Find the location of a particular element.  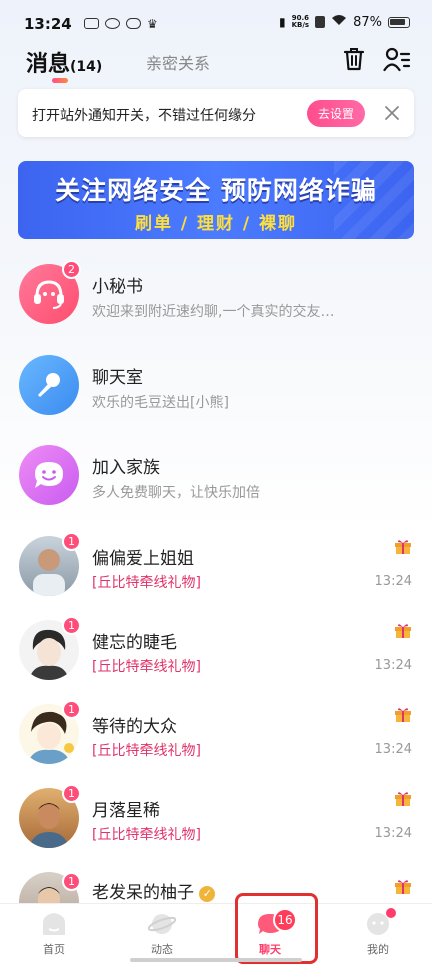

planet-icon is located at coordinates (162, 924).